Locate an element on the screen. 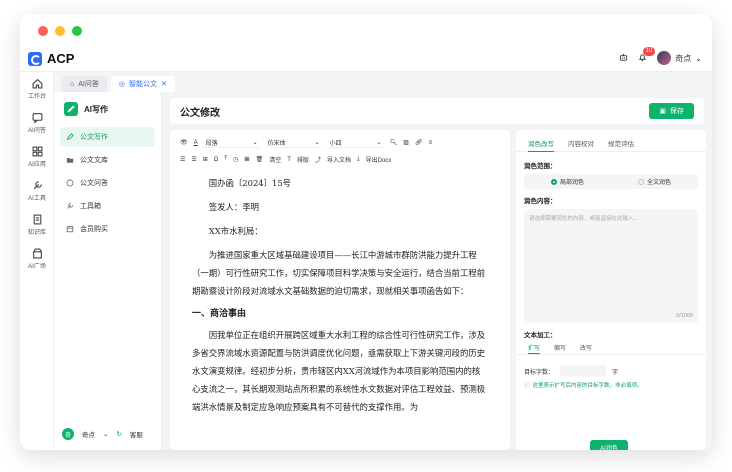 The width and height of the screenshot is (732, 472). rail-label: AI工具 is located at coordinates (37, 199).